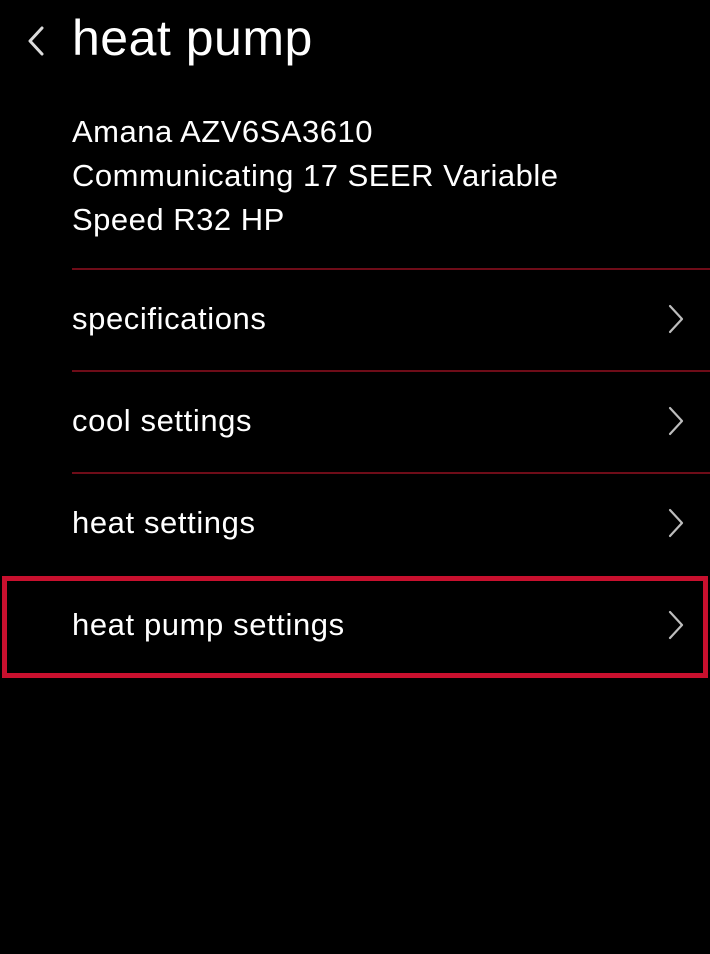 Image resolution: width=710 pixels, height=954 pixels. I want to click on device-description-line: Communicating 17 SEER Variable, so click(315, 175).